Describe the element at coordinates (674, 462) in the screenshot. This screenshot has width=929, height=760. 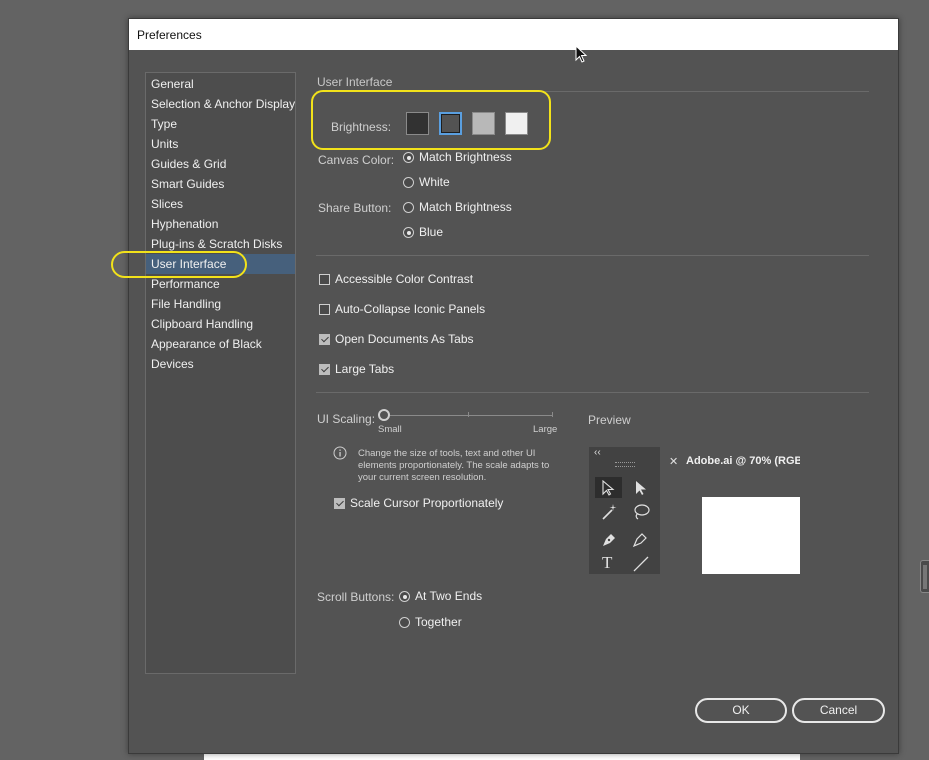
I see `preview-tab-close-icon: ✕` at that location.